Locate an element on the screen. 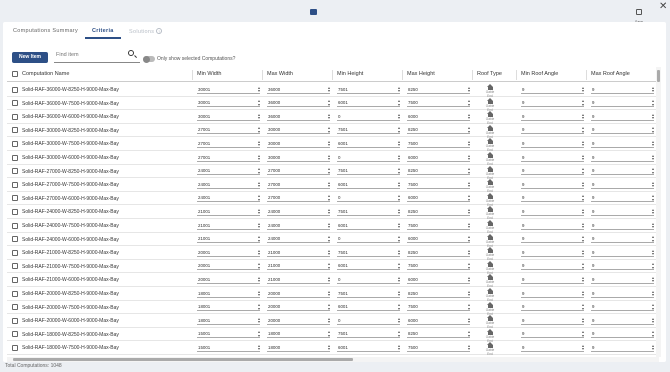  col-max-width: Max Width is located at coordinates (280, 74).